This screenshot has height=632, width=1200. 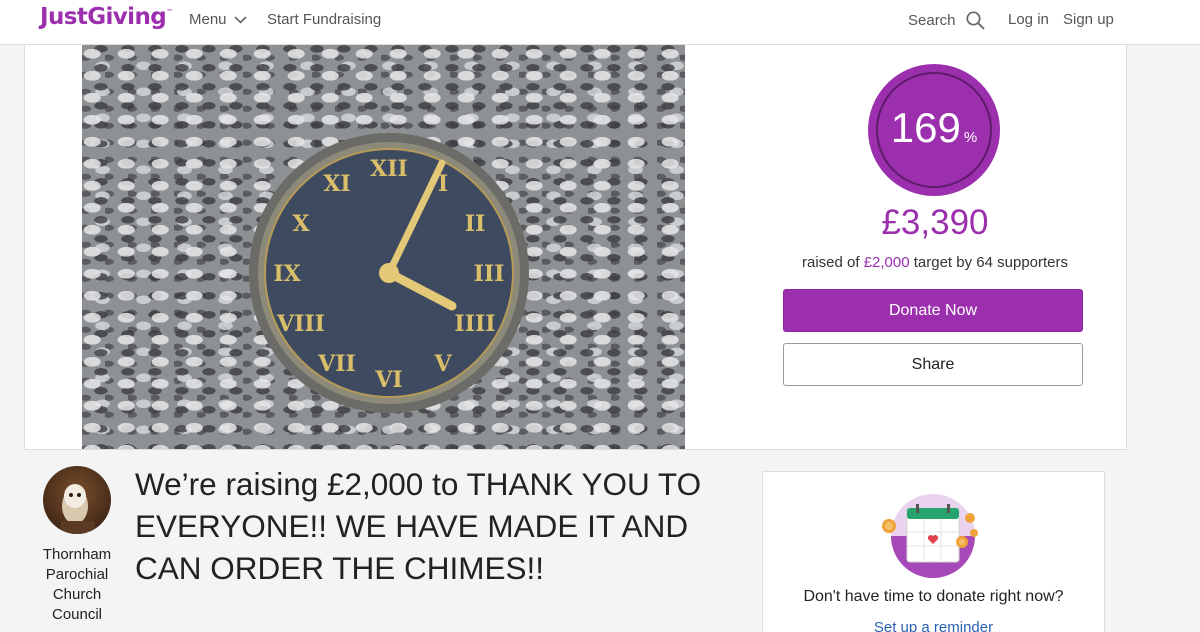 I want to click on raised-prefix: raised of, so click(x=832, y=262).